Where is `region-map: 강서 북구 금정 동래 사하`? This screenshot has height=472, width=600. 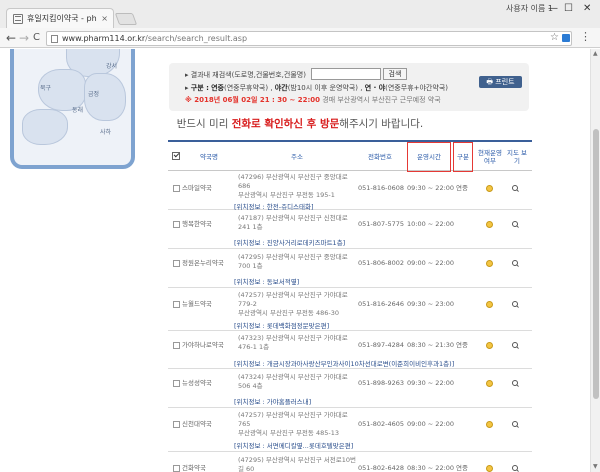 region-map: 강서 북구 금정 동래 사하 is located at coordinates (72, 109).